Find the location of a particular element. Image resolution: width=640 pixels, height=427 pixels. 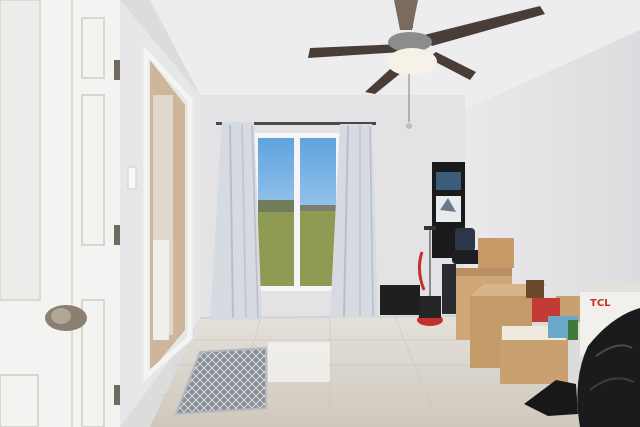

tv-box-brand-label: TCL is located at coordinates (600, 303).